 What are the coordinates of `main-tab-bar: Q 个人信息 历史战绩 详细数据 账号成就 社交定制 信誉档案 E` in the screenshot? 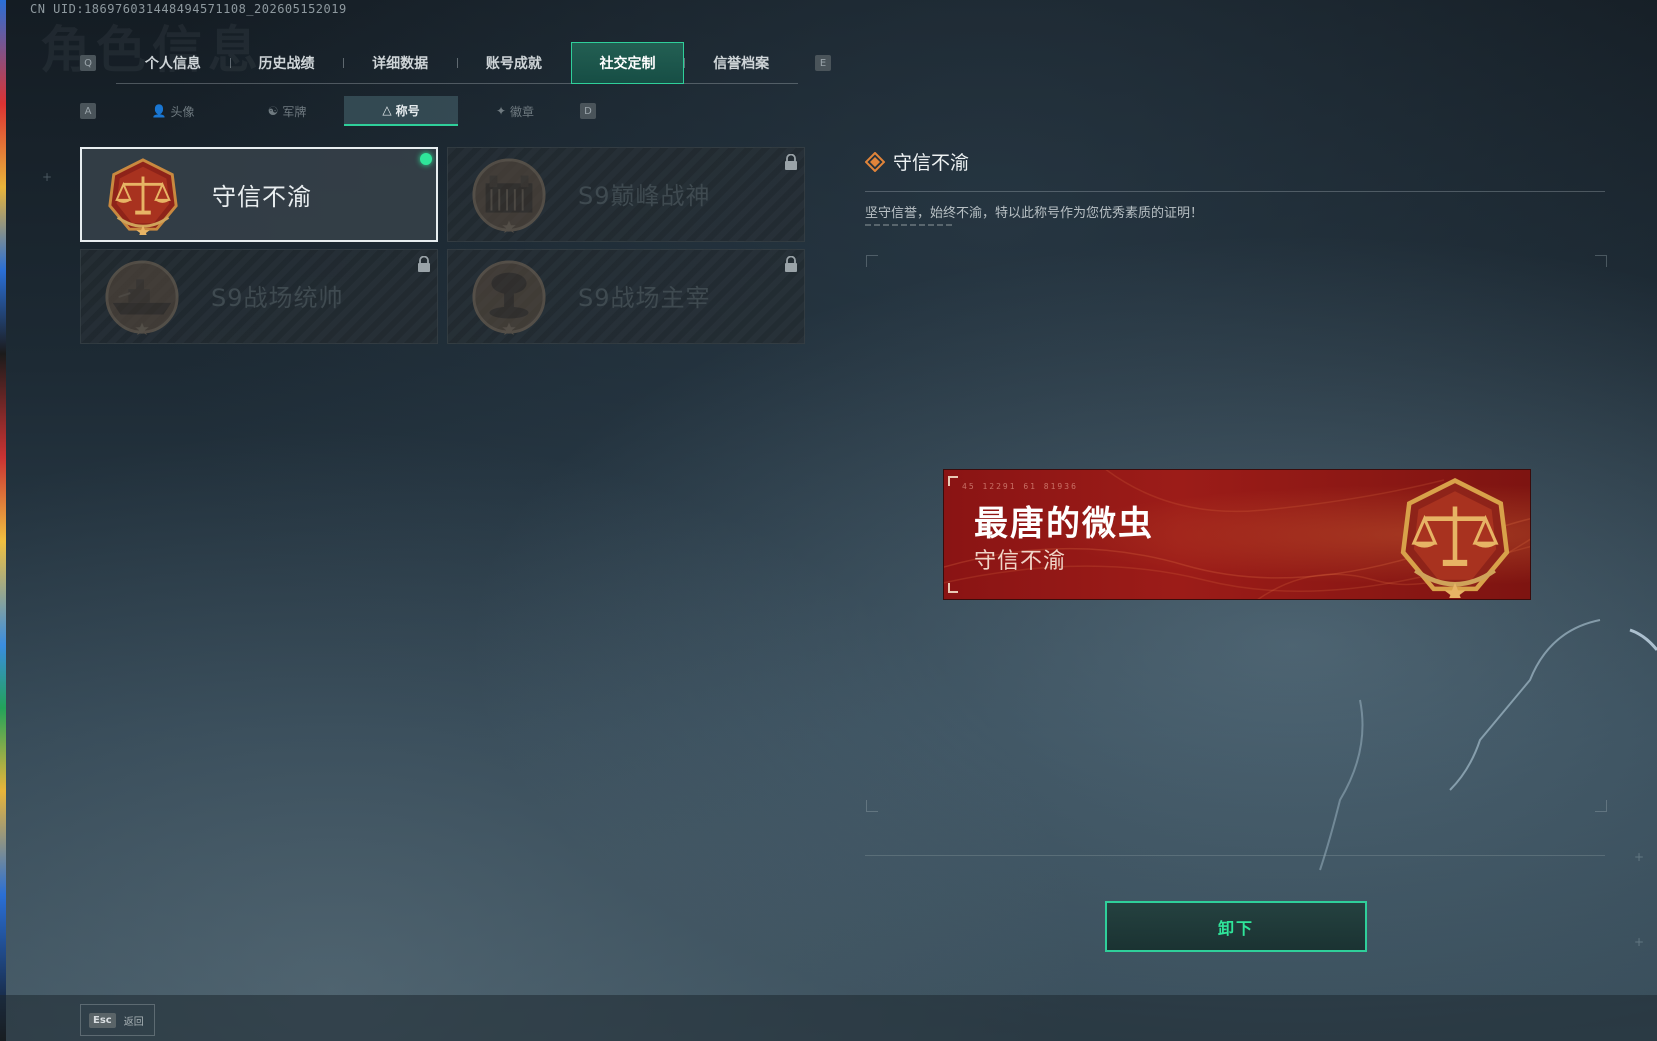 It's located at (455, 63).